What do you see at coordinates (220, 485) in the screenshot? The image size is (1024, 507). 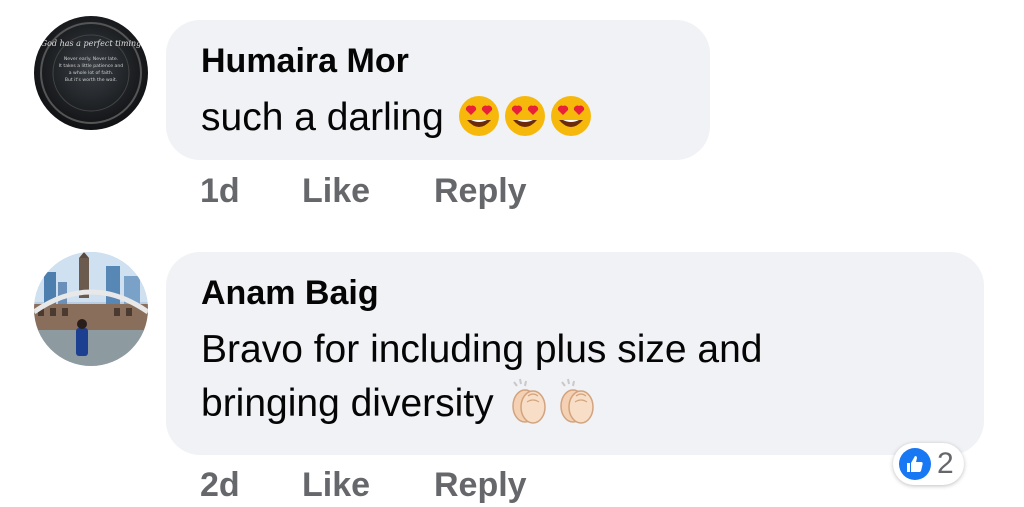 I see `comment-timestamp: 2d` at bounding box center [220, 485].